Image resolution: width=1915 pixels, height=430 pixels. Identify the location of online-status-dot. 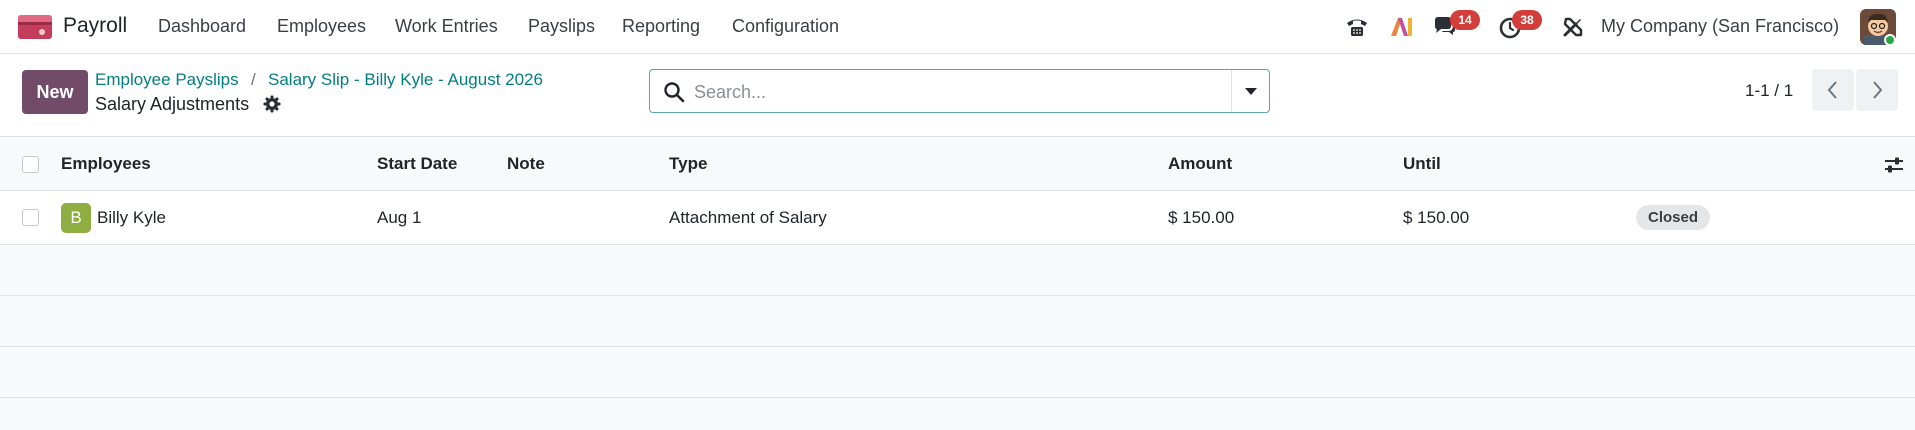
(1890, 40).